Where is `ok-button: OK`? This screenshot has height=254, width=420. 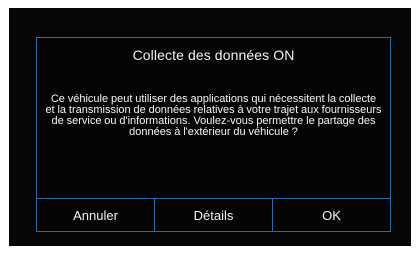
ok-button: OK is located at coordinates (331, 215).